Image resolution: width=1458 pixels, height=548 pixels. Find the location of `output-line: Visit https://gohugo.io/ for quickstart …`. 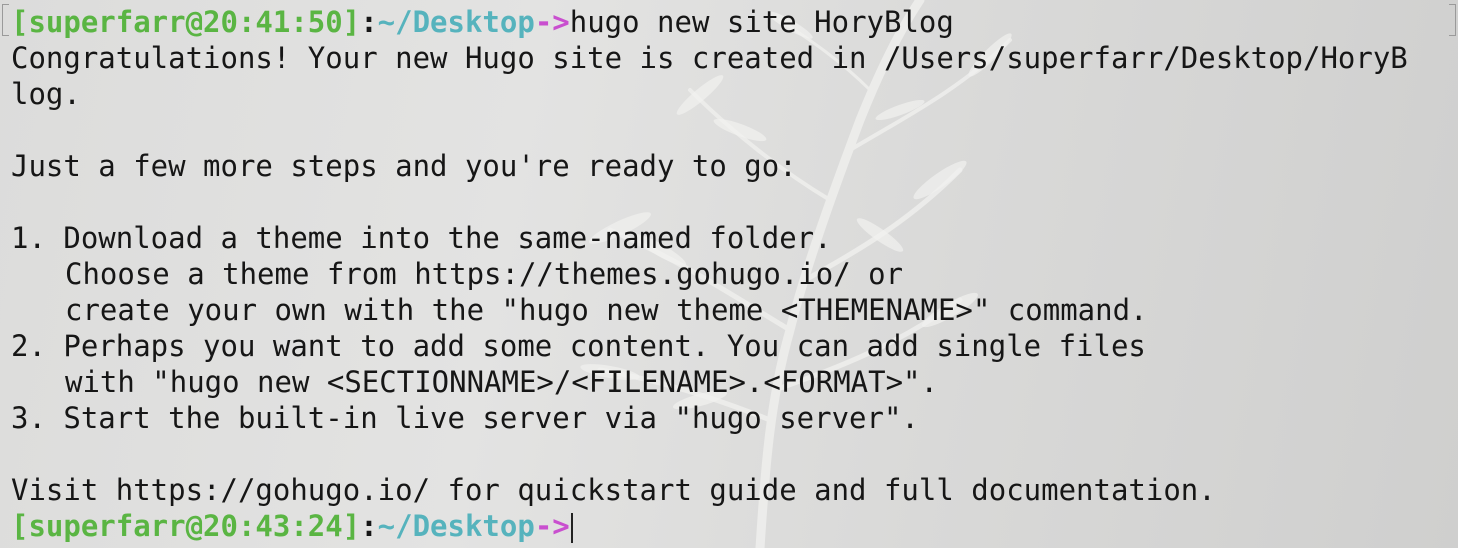

output-line: Visit https://gohugo.io/ for quickstart … is located at coordinates (613, 490).